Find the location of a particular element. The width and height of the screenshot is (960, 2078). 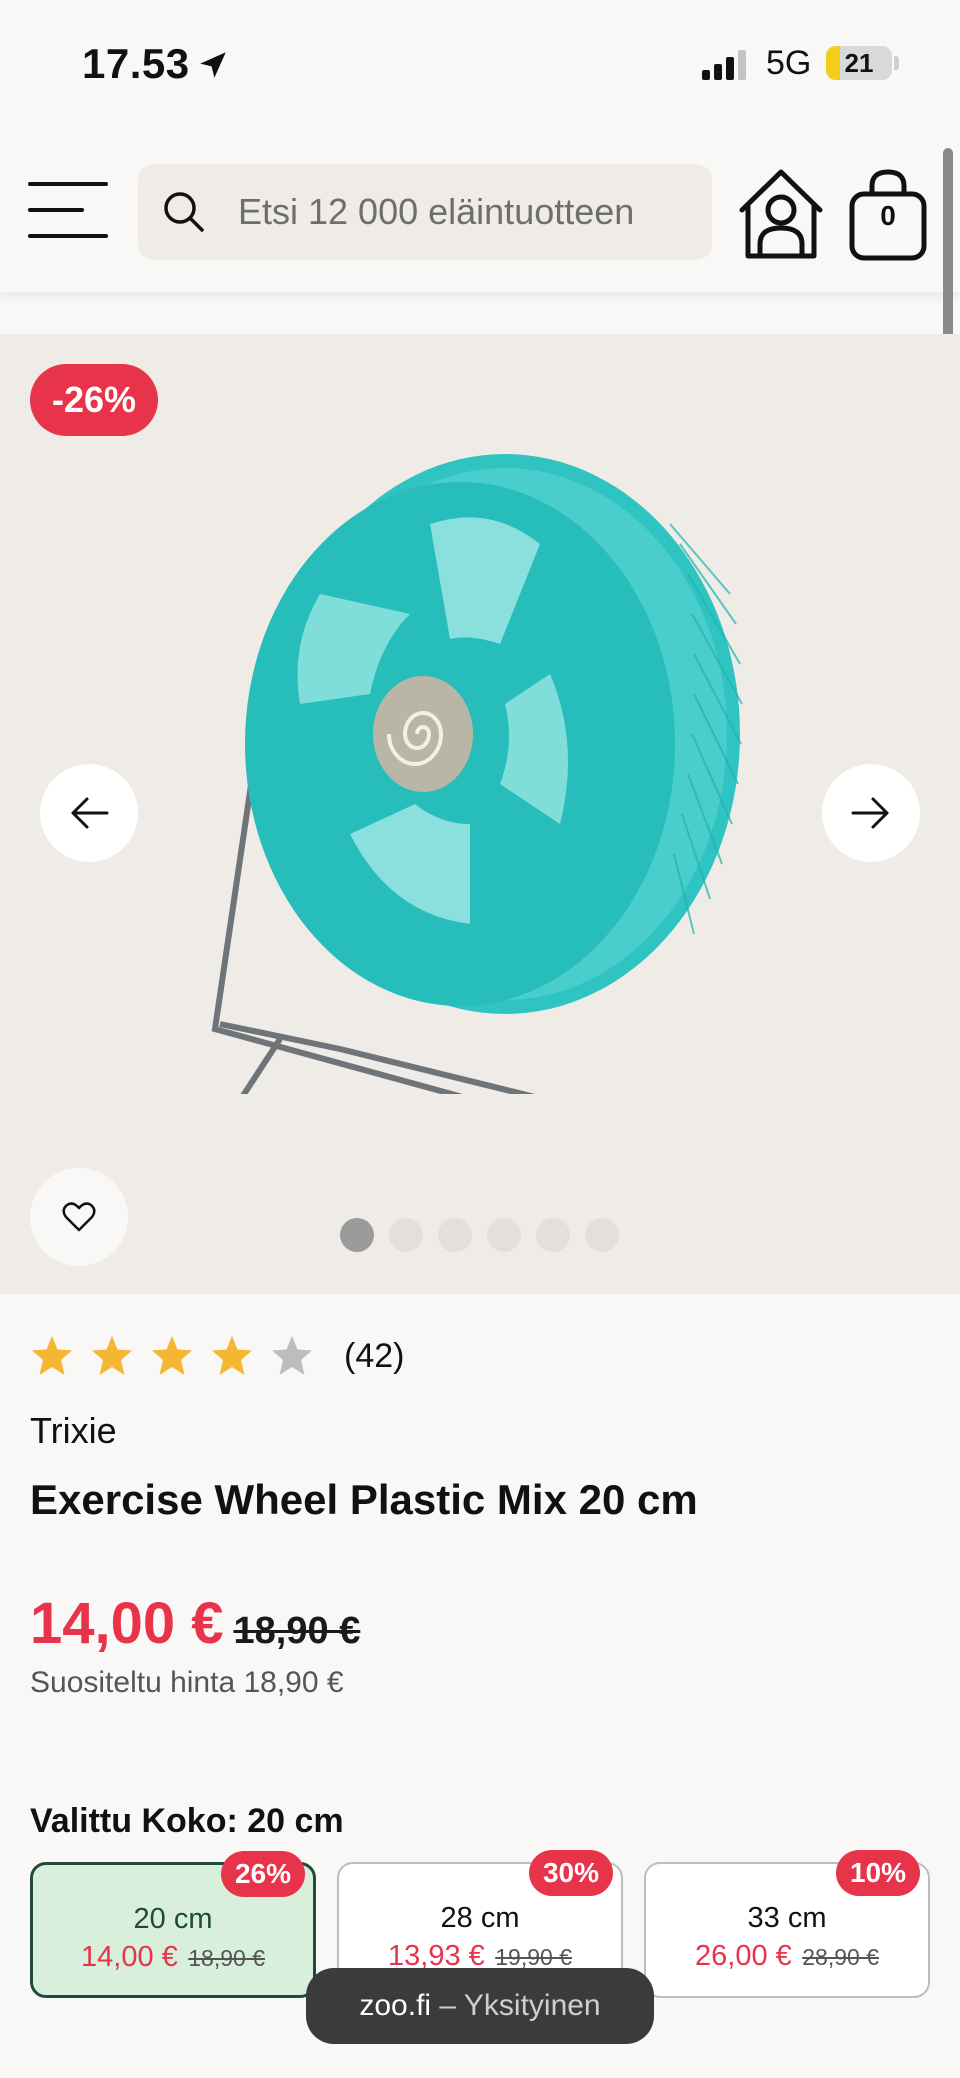

current-price: 14,00 € is located at coordinates (127, 1623).